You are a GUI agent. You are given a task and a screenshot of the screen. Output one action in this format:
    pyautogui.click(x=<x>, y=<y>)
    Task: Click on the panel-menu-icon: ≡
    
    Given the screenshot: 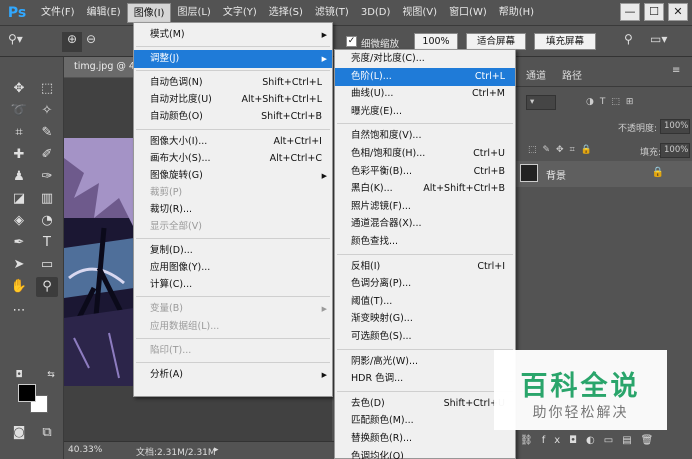 What is the action you would take?
    pyautogui.click(x=676, y=70)
    